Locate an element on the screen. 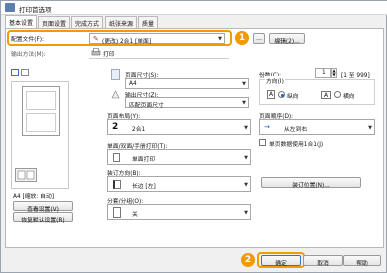  preview-caption: A4 [缩放: 自动] is located at coordinates (34, 197).